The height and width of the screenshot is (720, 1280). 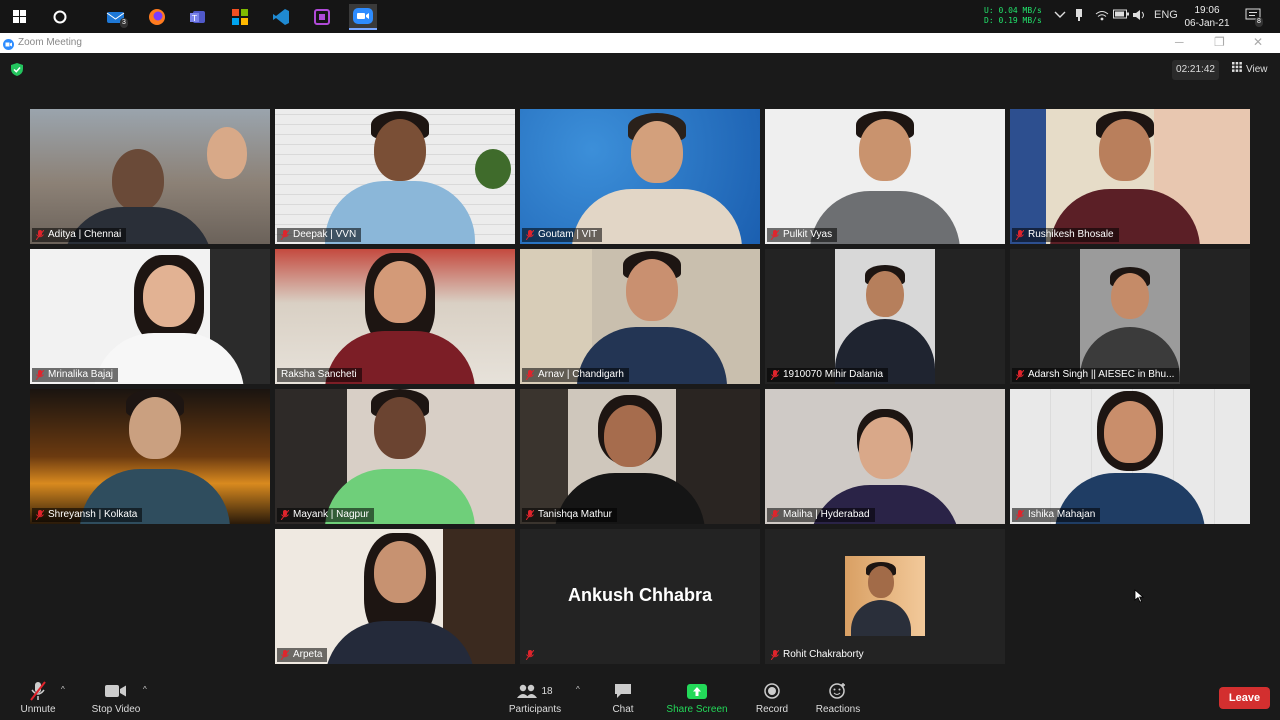 What do you see at coordinates (826, 514) in the screenshot?
I see `participant-name: Maliha | Hyderabad` at bounding box center [826, 514].